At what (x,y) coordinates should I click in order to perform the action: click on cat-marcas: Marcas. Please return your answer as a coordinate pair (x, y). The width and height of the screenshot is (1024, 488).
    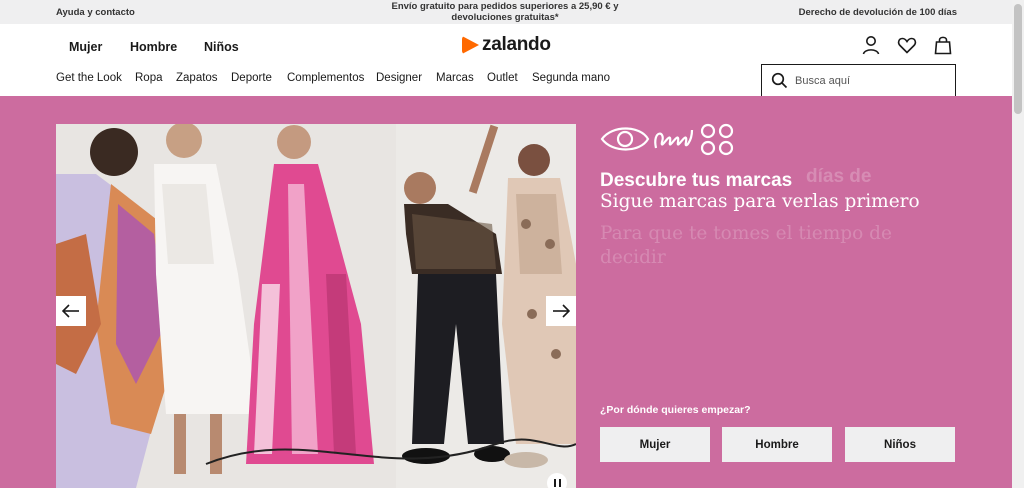
    Looking at the image, I should click on (455, 78).